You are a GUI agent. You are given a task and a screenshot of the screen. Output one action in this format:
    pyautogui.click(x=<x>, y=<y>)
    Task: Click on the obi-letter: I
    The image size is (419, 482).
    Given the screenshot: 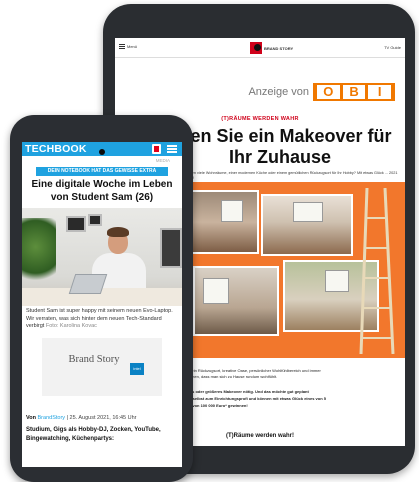 What is the action you would take?
    pyautogui.click(x=380, y=92)
    